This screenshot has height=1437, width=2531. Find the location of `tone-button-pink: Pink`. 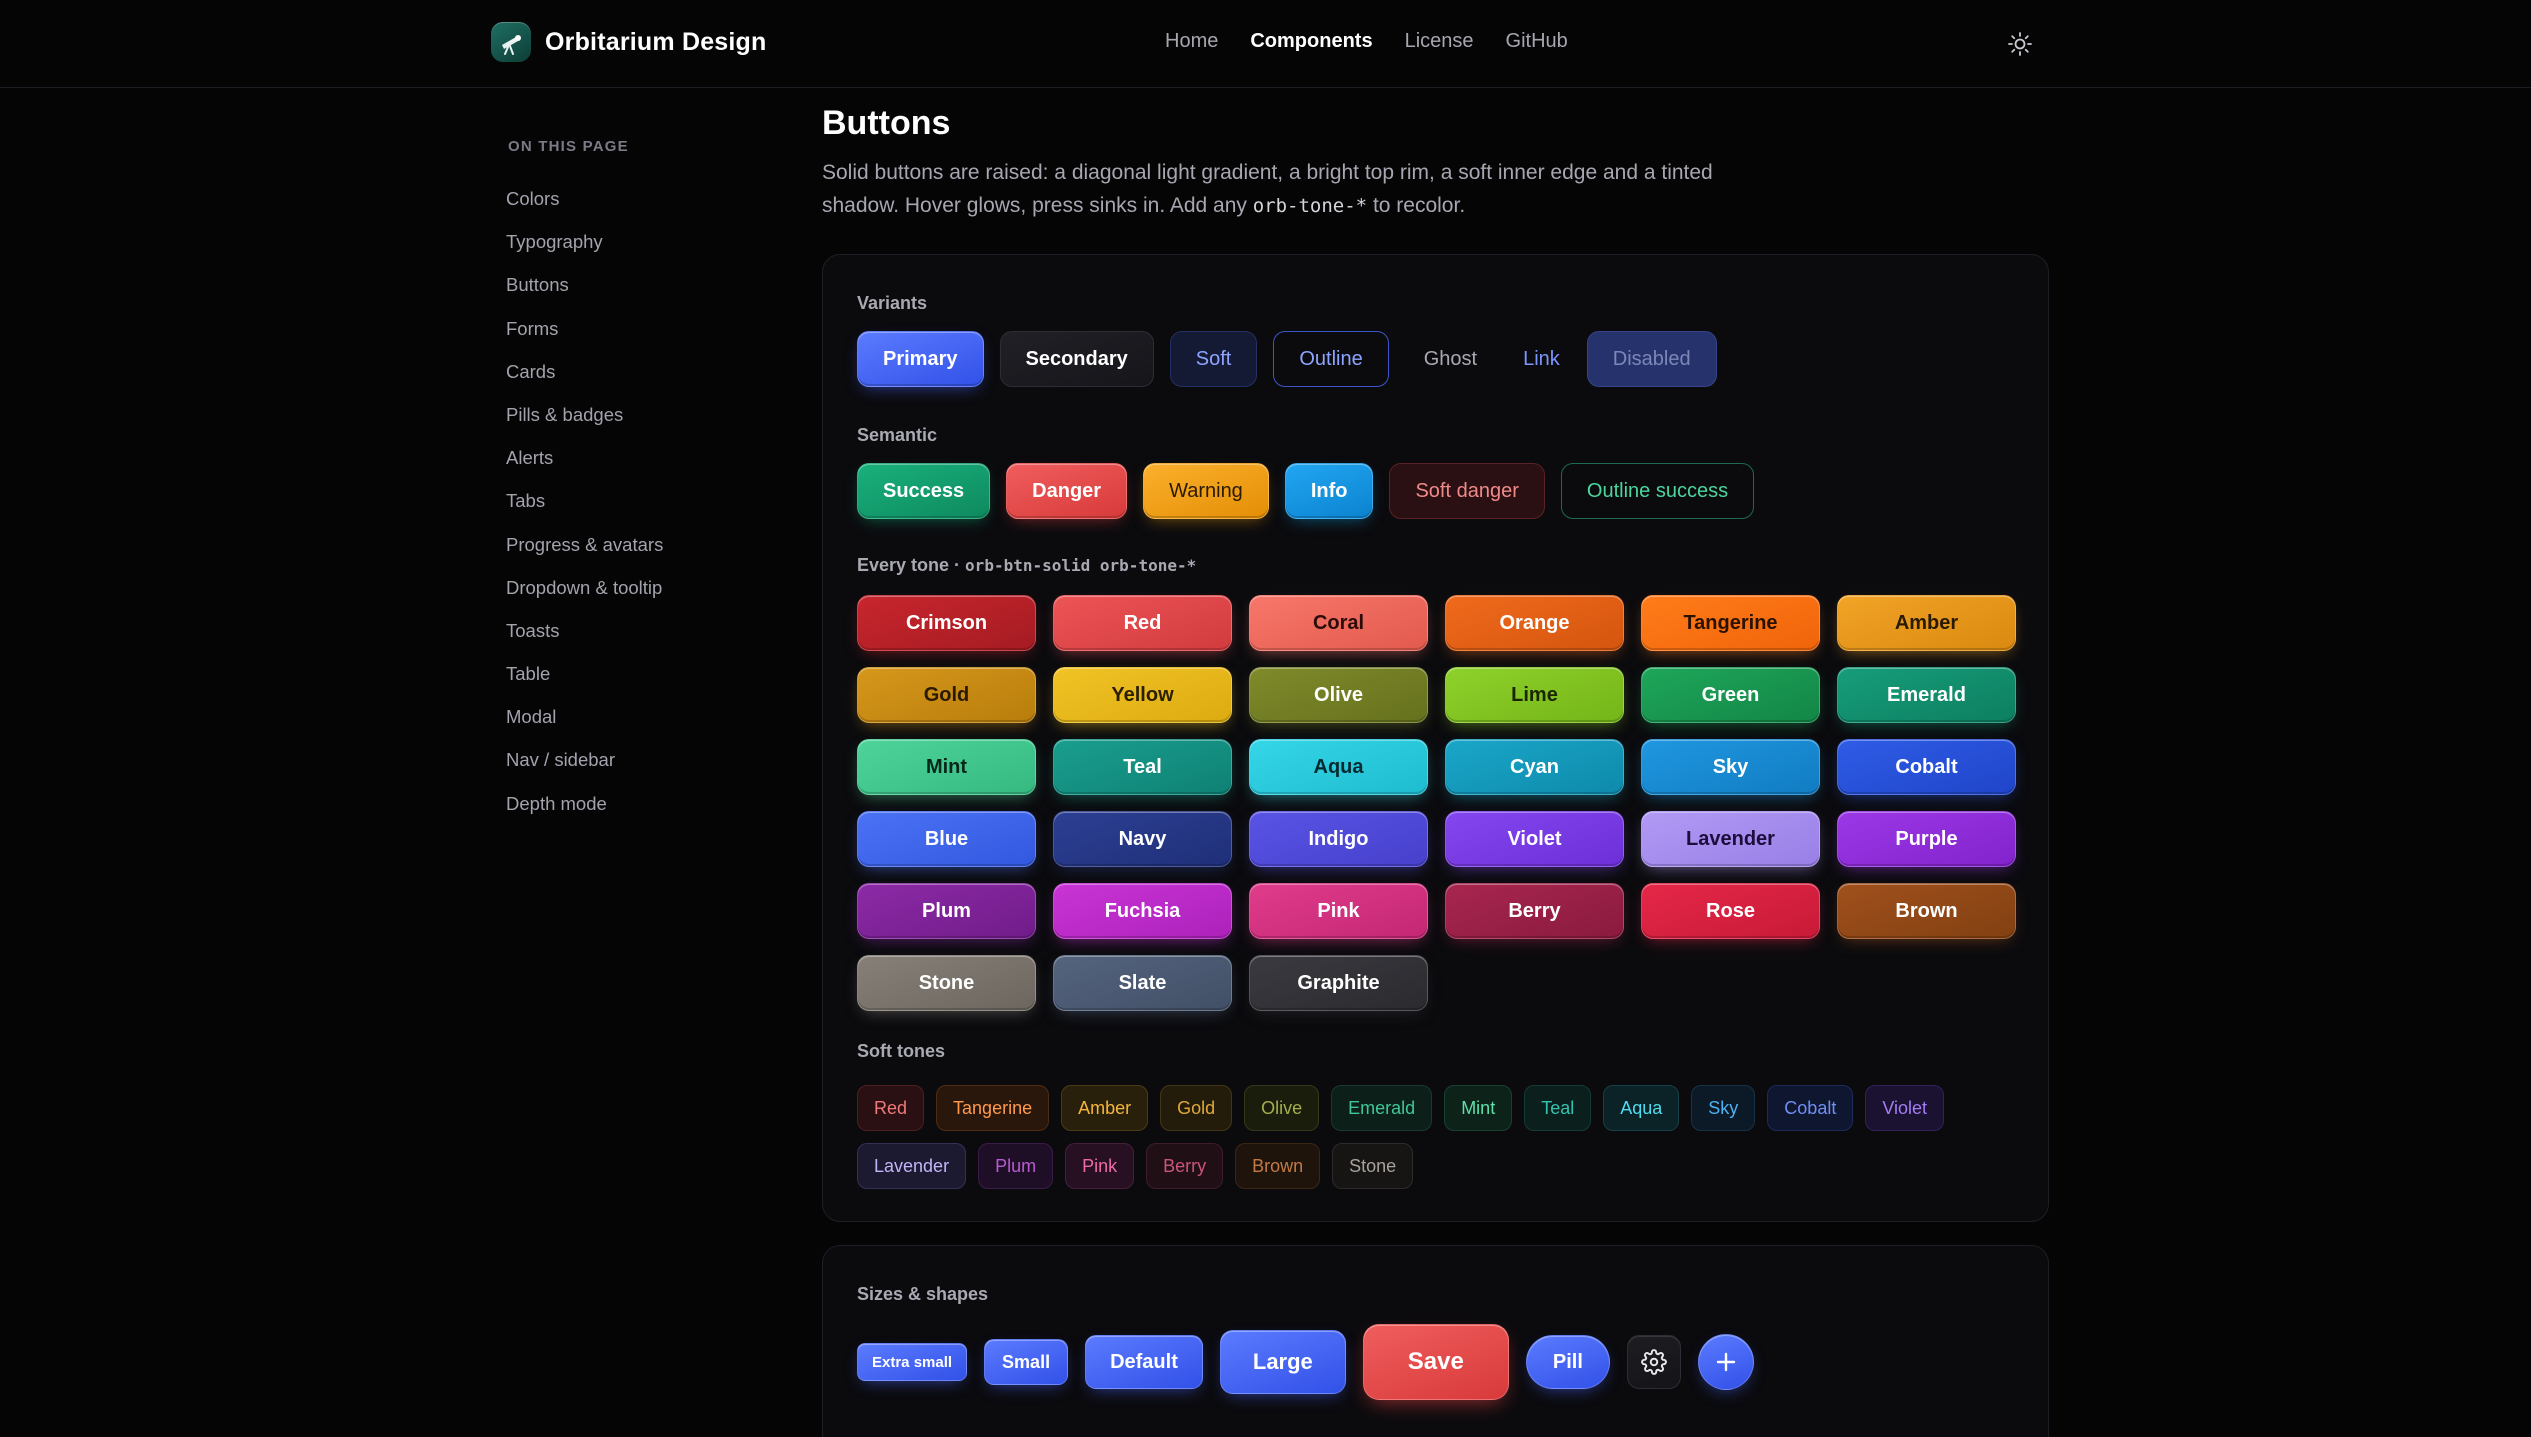

tone-button-pink: Pink is located at coordinates (1338, 911).